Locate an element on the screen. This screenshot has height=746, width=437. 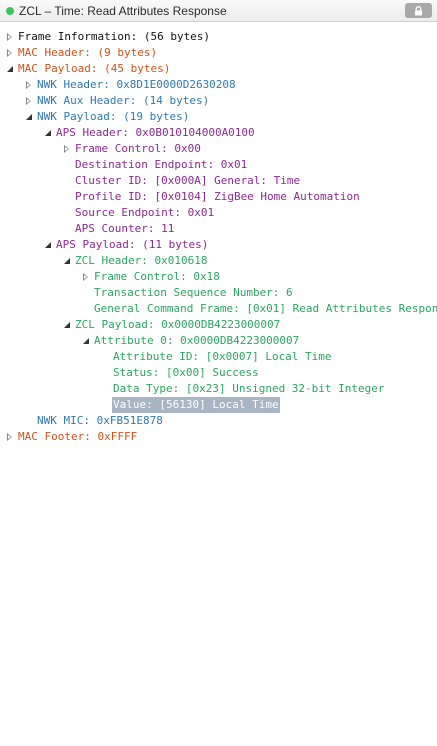
tree-node-value-selected: Value: [56130] Local Time is located at coordinates (218, 405).